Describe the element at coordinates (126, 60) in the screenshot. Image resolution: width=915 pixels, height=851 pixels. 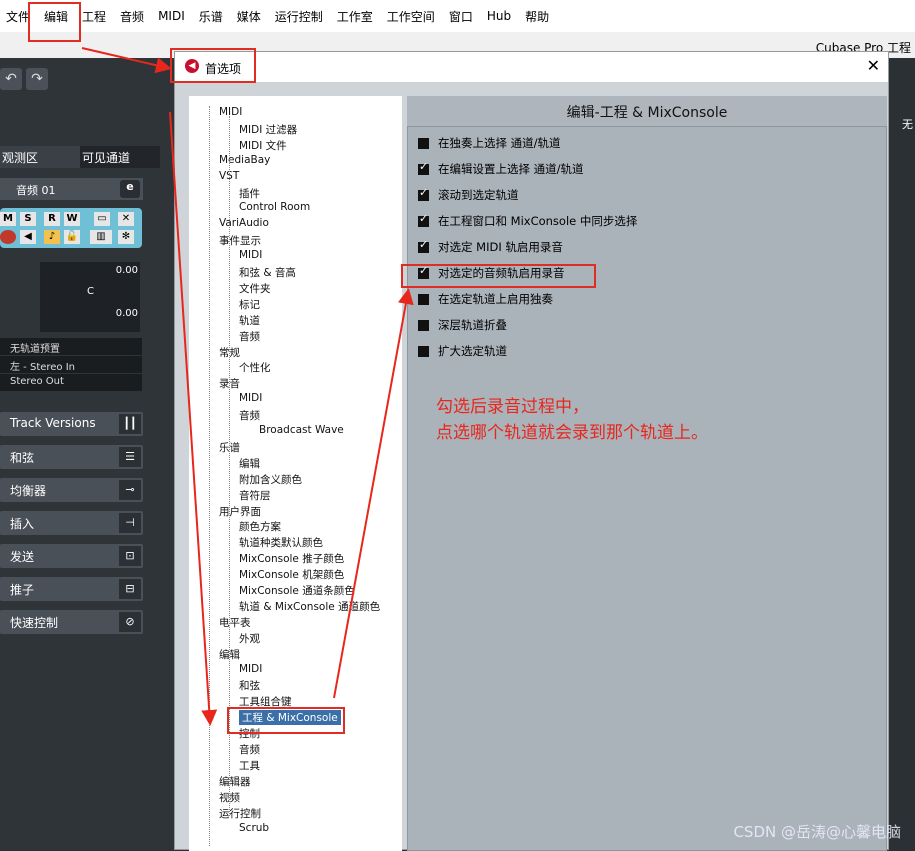
I see `arrow-menu-to-dialog` at that location.